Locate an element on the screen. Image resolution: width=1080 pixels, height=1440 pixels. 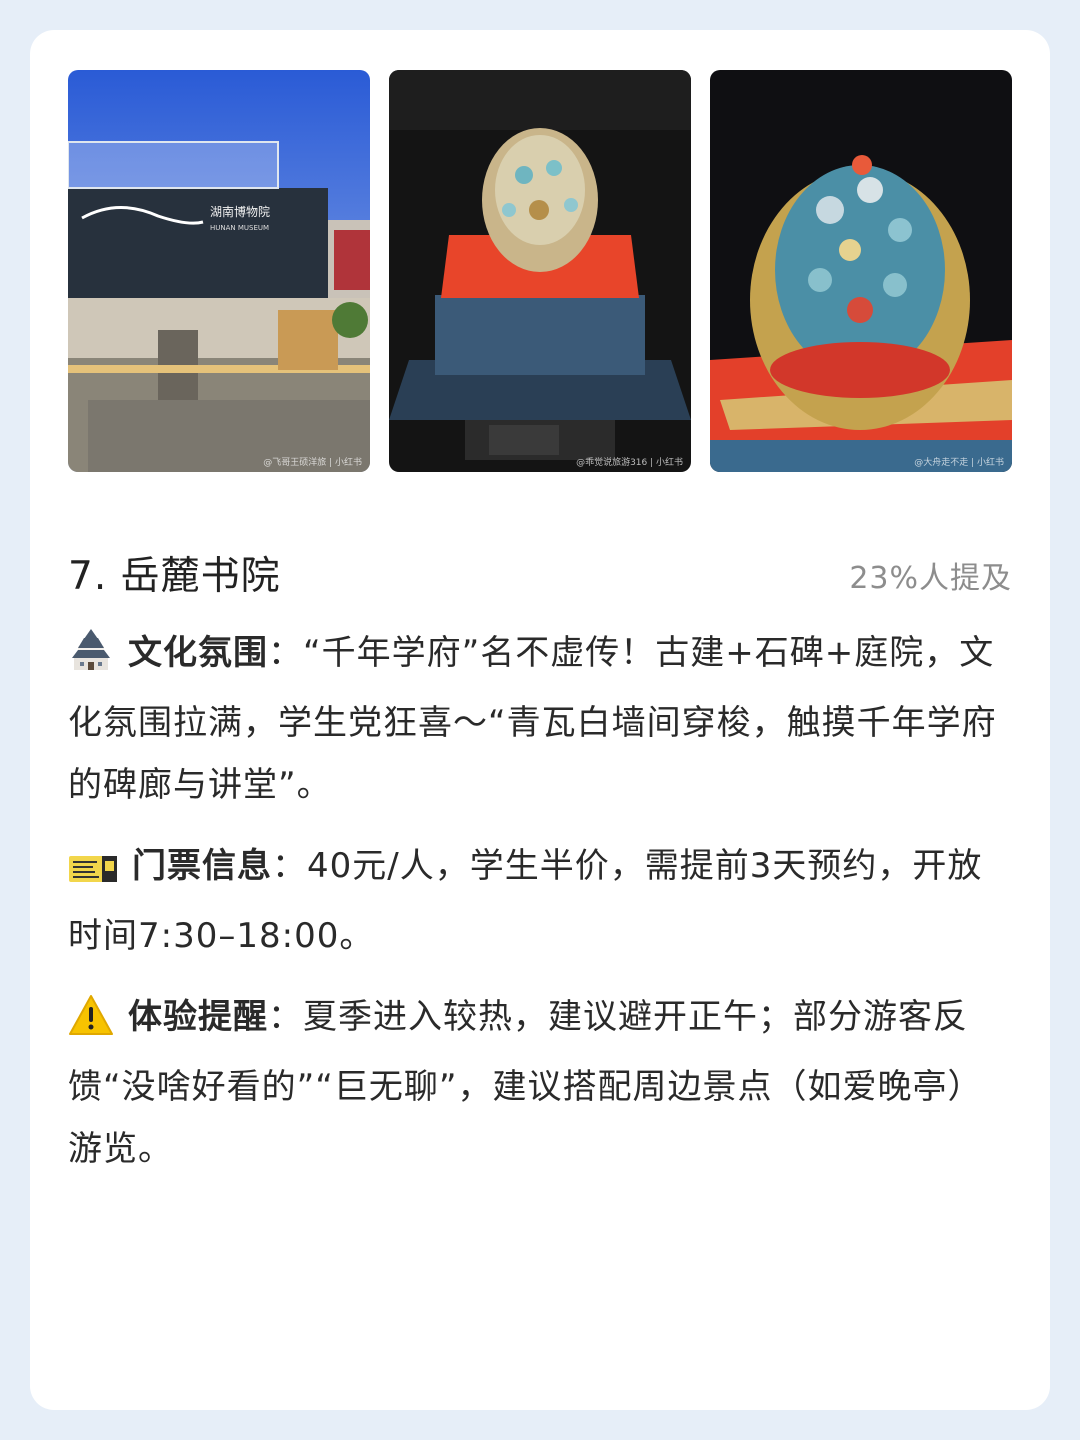
ticket-icon is located at coordinates (93, 874).